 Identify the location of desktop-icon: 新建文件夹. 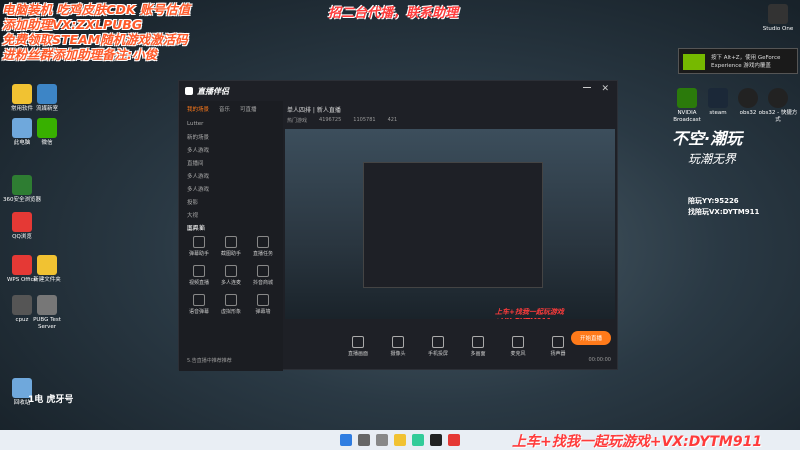
(47, 269).